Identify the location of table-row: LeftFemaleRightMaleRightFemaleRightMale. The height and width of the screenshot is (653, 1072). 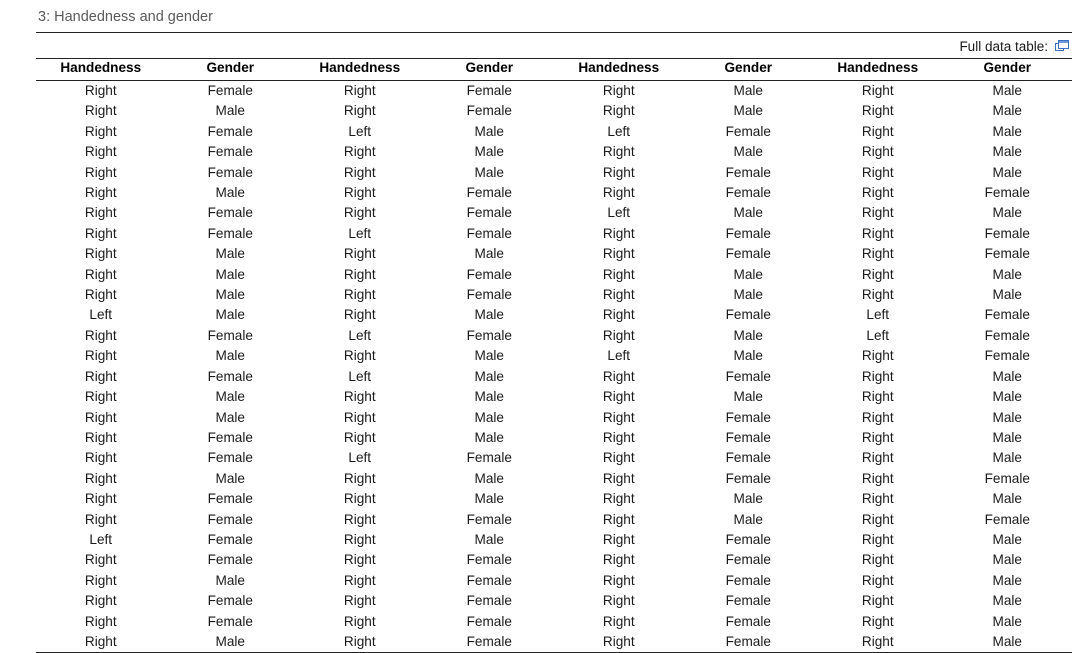
(554, 540).